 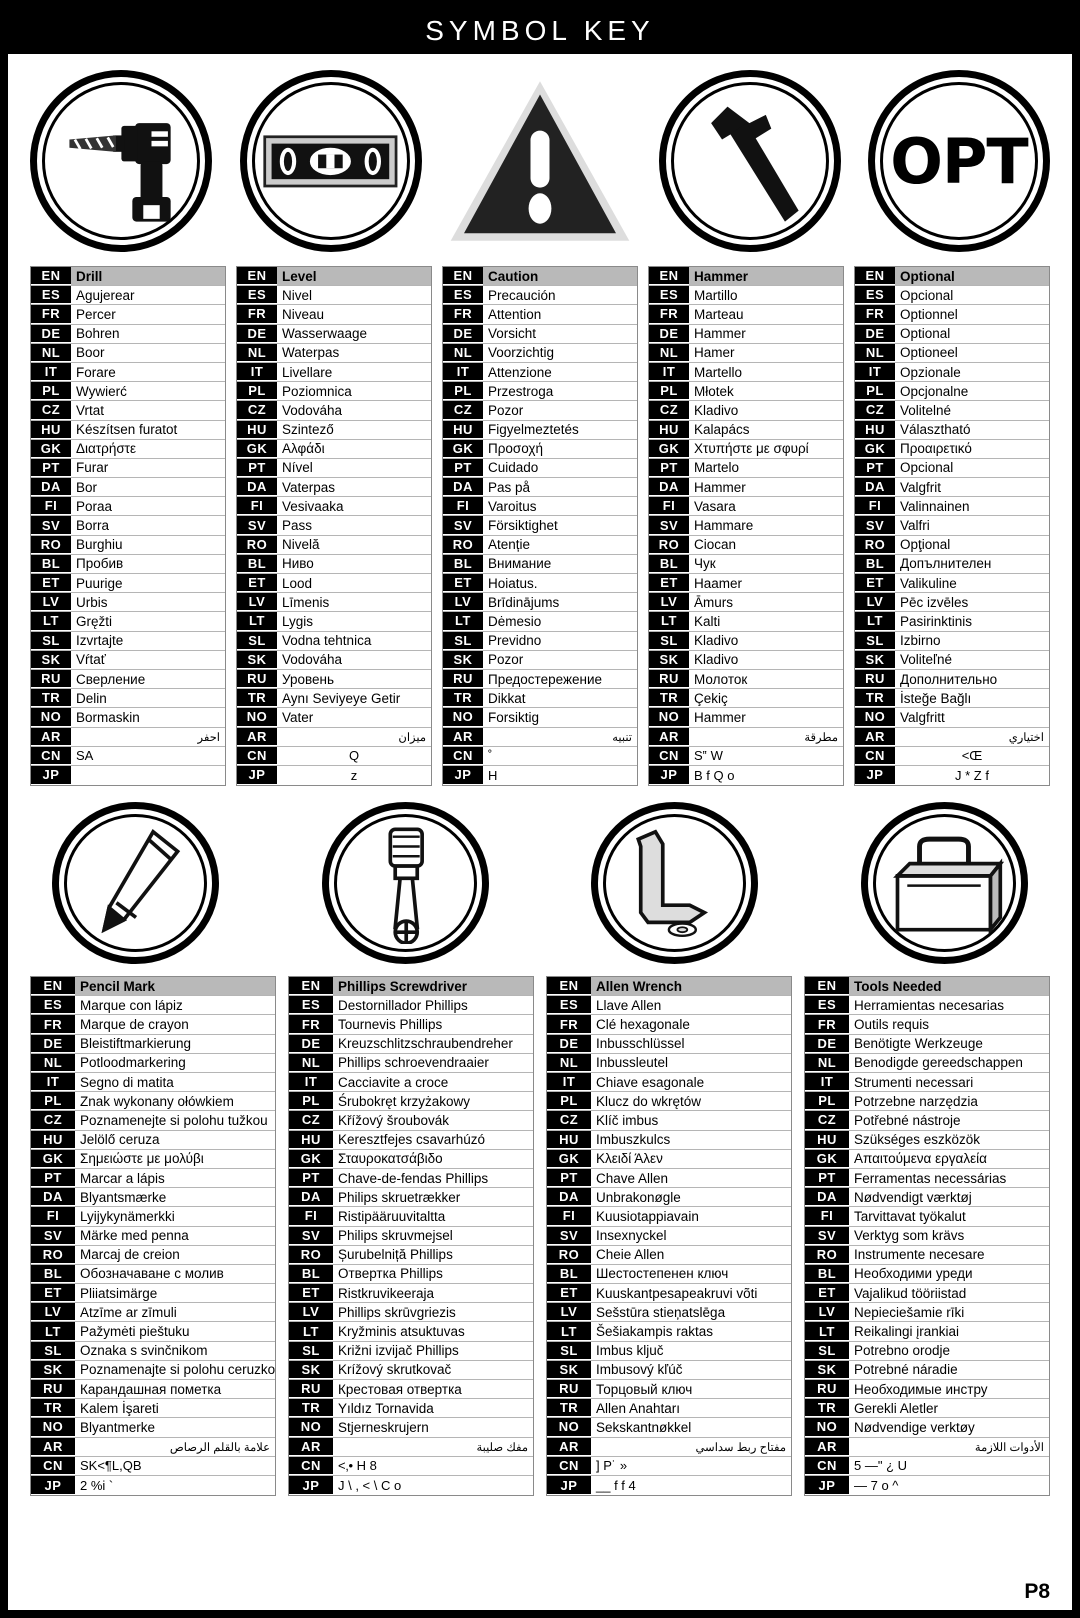 What do you see at coordinates (821, 737) in the screenshot?
I see `lang-term: مطرقة` at bounding box center [821, 737].